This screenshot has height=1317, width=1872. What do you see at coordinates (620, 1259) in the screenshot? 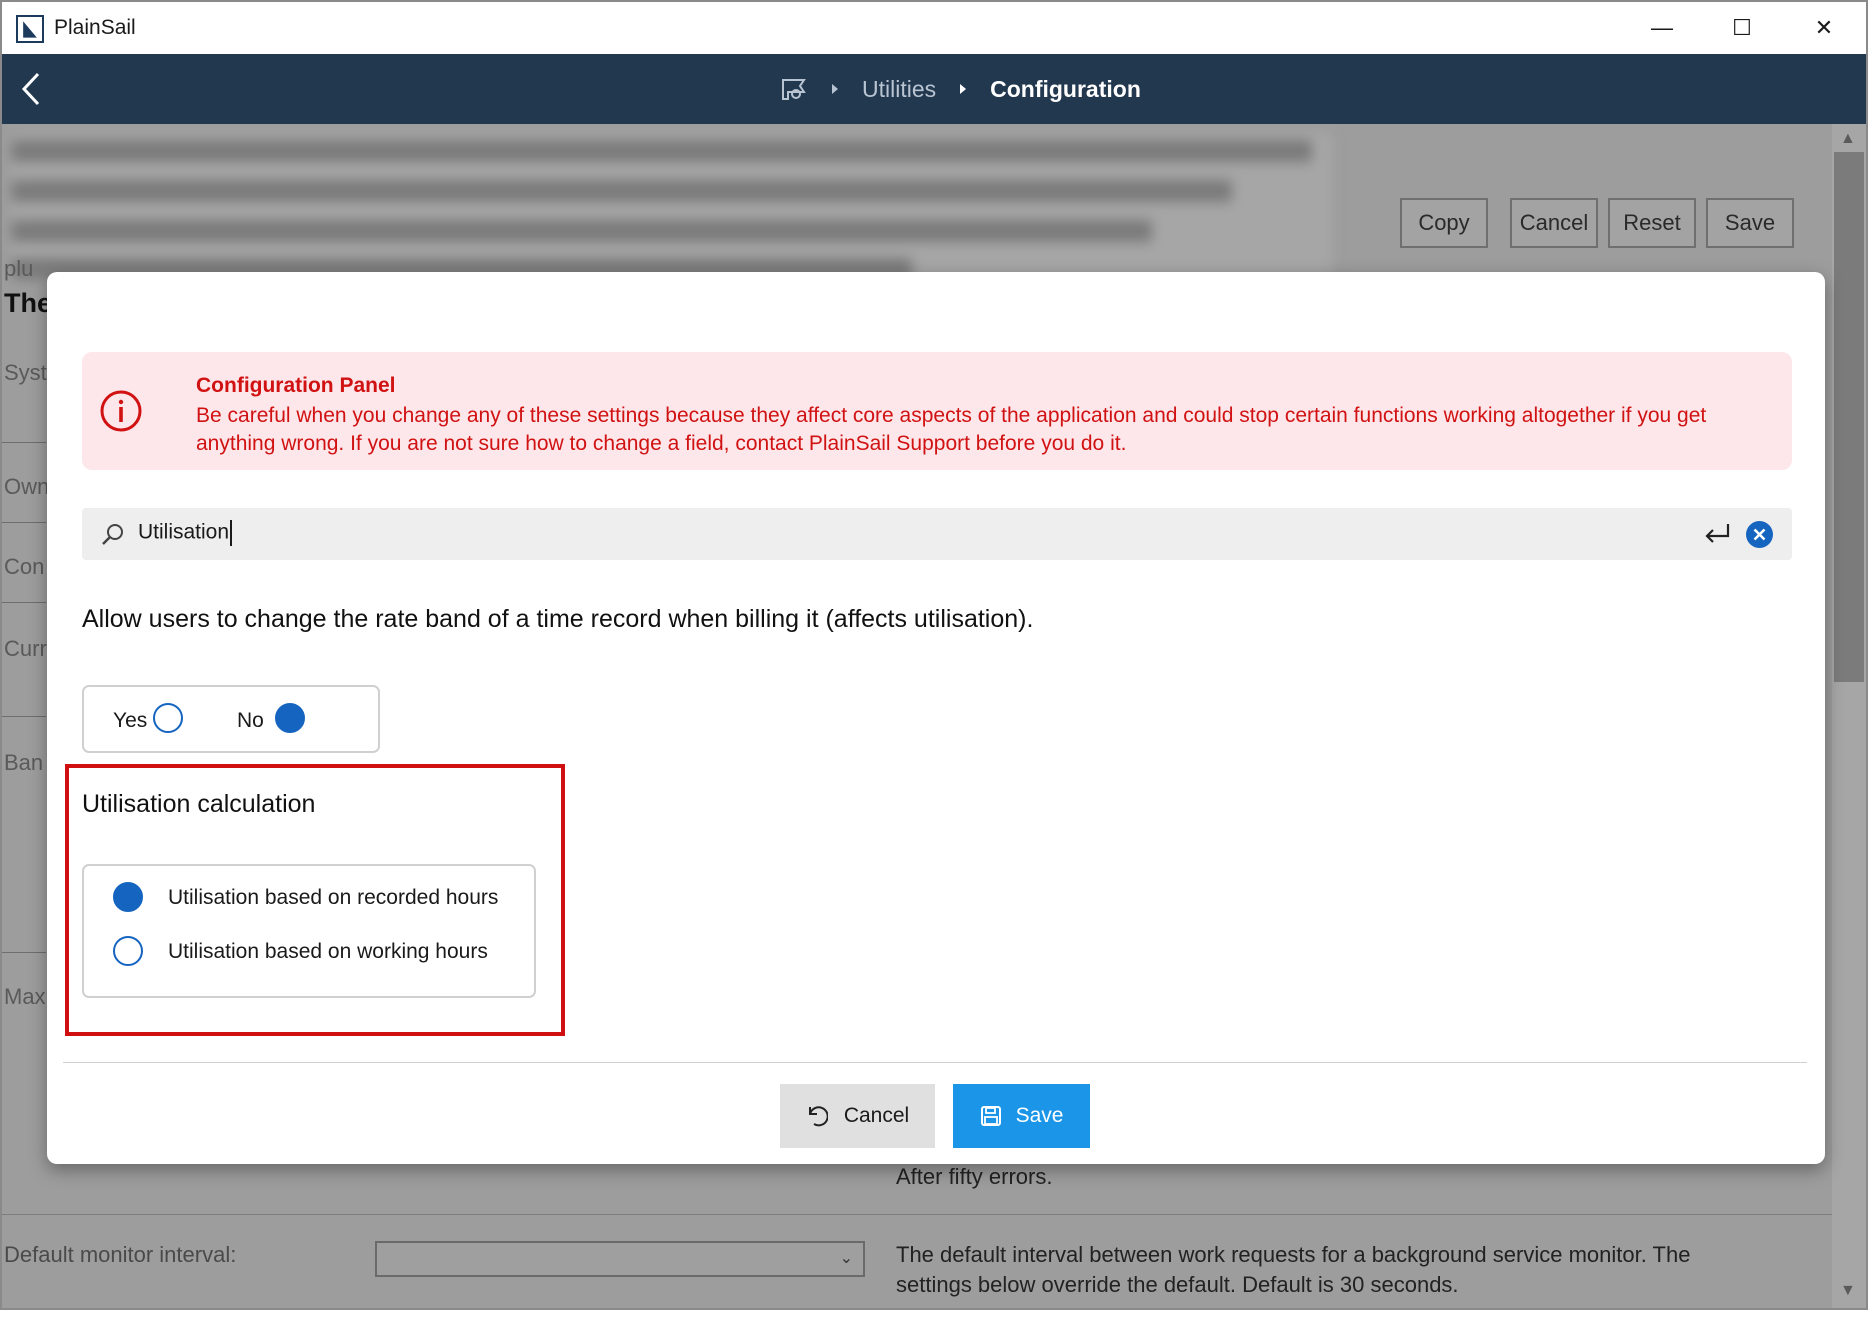
I see `bg-monitor-interval-select: ⌄` at bounding box center [620, 1259].